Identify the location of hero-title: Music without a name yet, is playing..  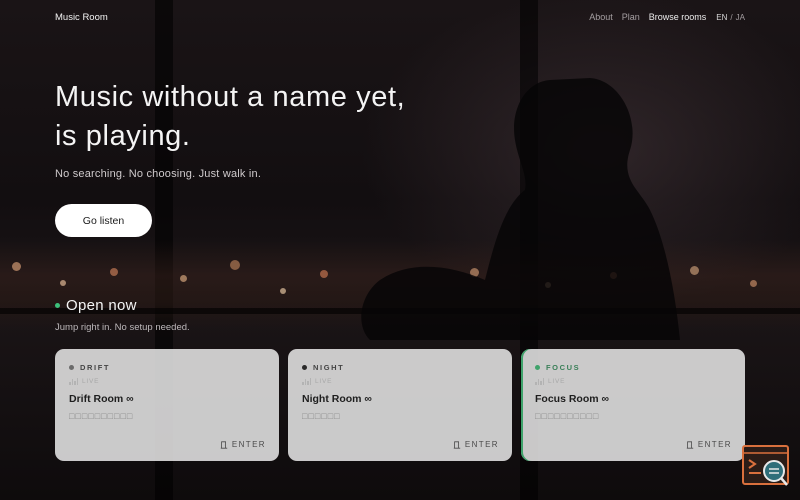
(230, 117).